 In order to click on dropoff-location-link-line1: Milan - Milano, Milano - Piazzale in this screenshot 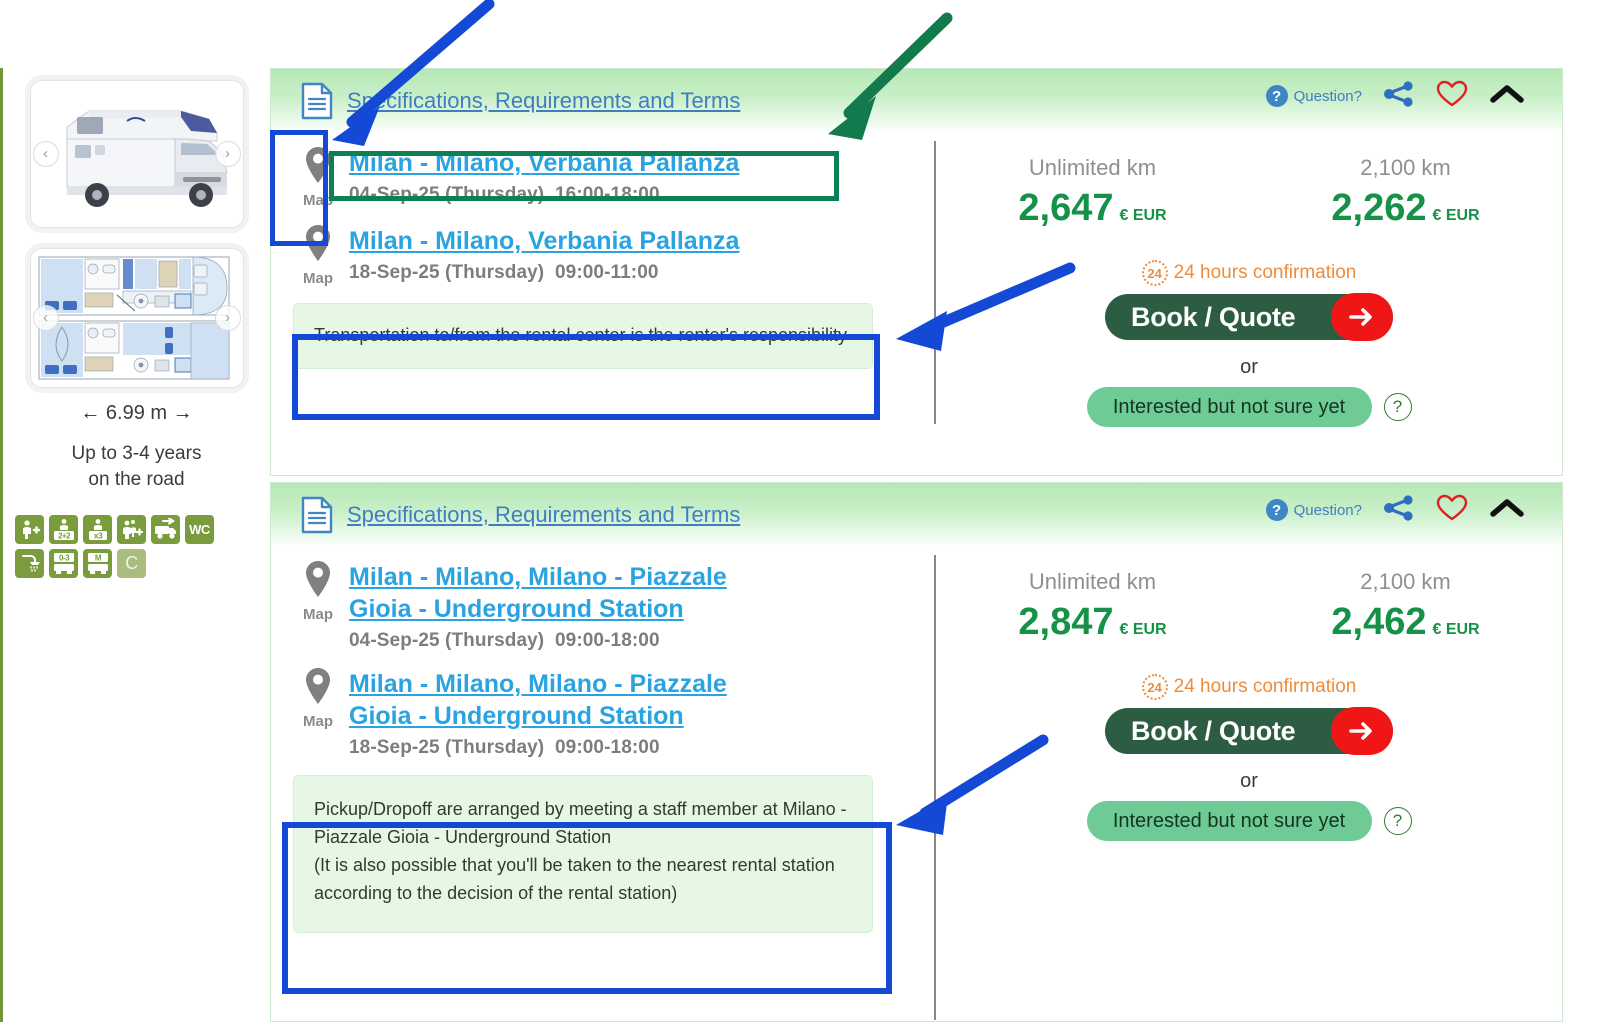, I will do `click(538, 684)`.